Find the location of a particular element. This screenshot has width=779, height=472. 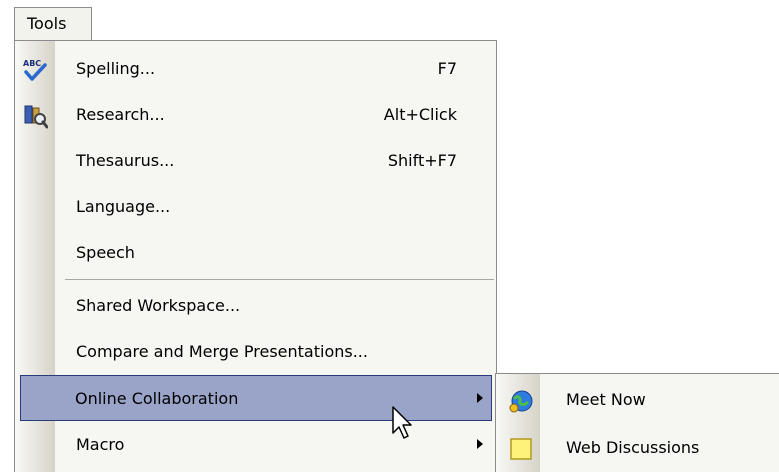

menu-separator is located at coordinates (279, 279).